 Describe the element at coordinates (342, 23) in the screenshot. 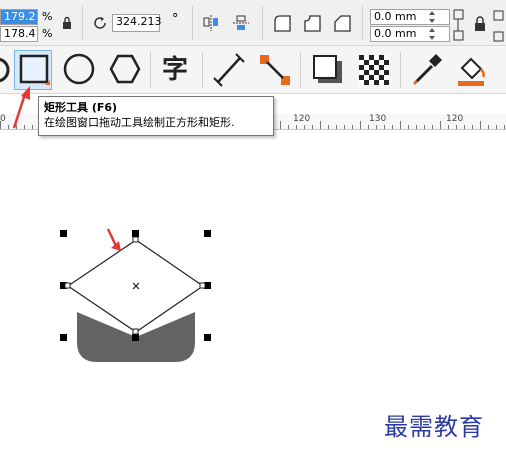

I see `chamfer-corner-icon` at that location.